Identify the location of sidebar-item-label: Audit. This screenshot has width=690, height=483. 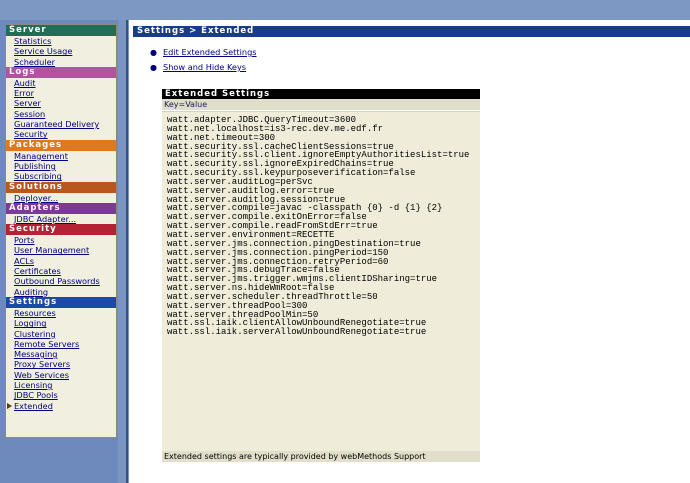
(25, 82).